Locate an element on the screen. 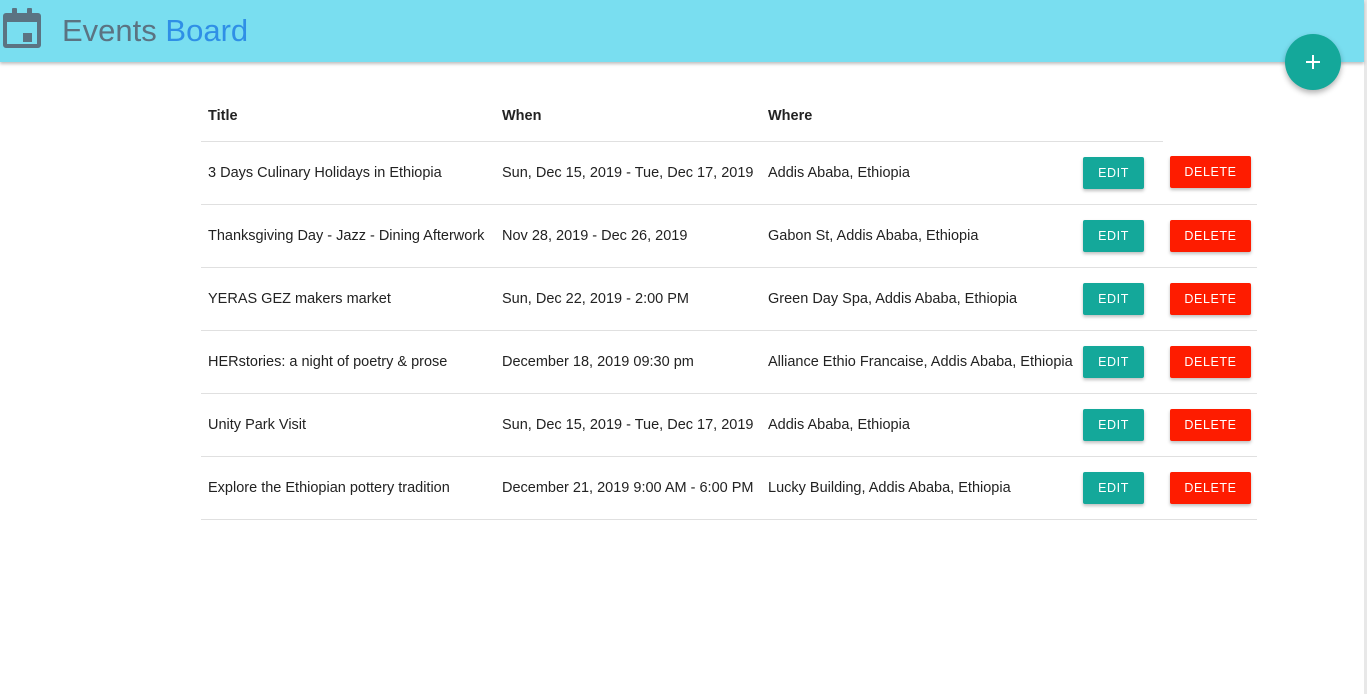  calendar-icon is located at coordinates (22, 28).